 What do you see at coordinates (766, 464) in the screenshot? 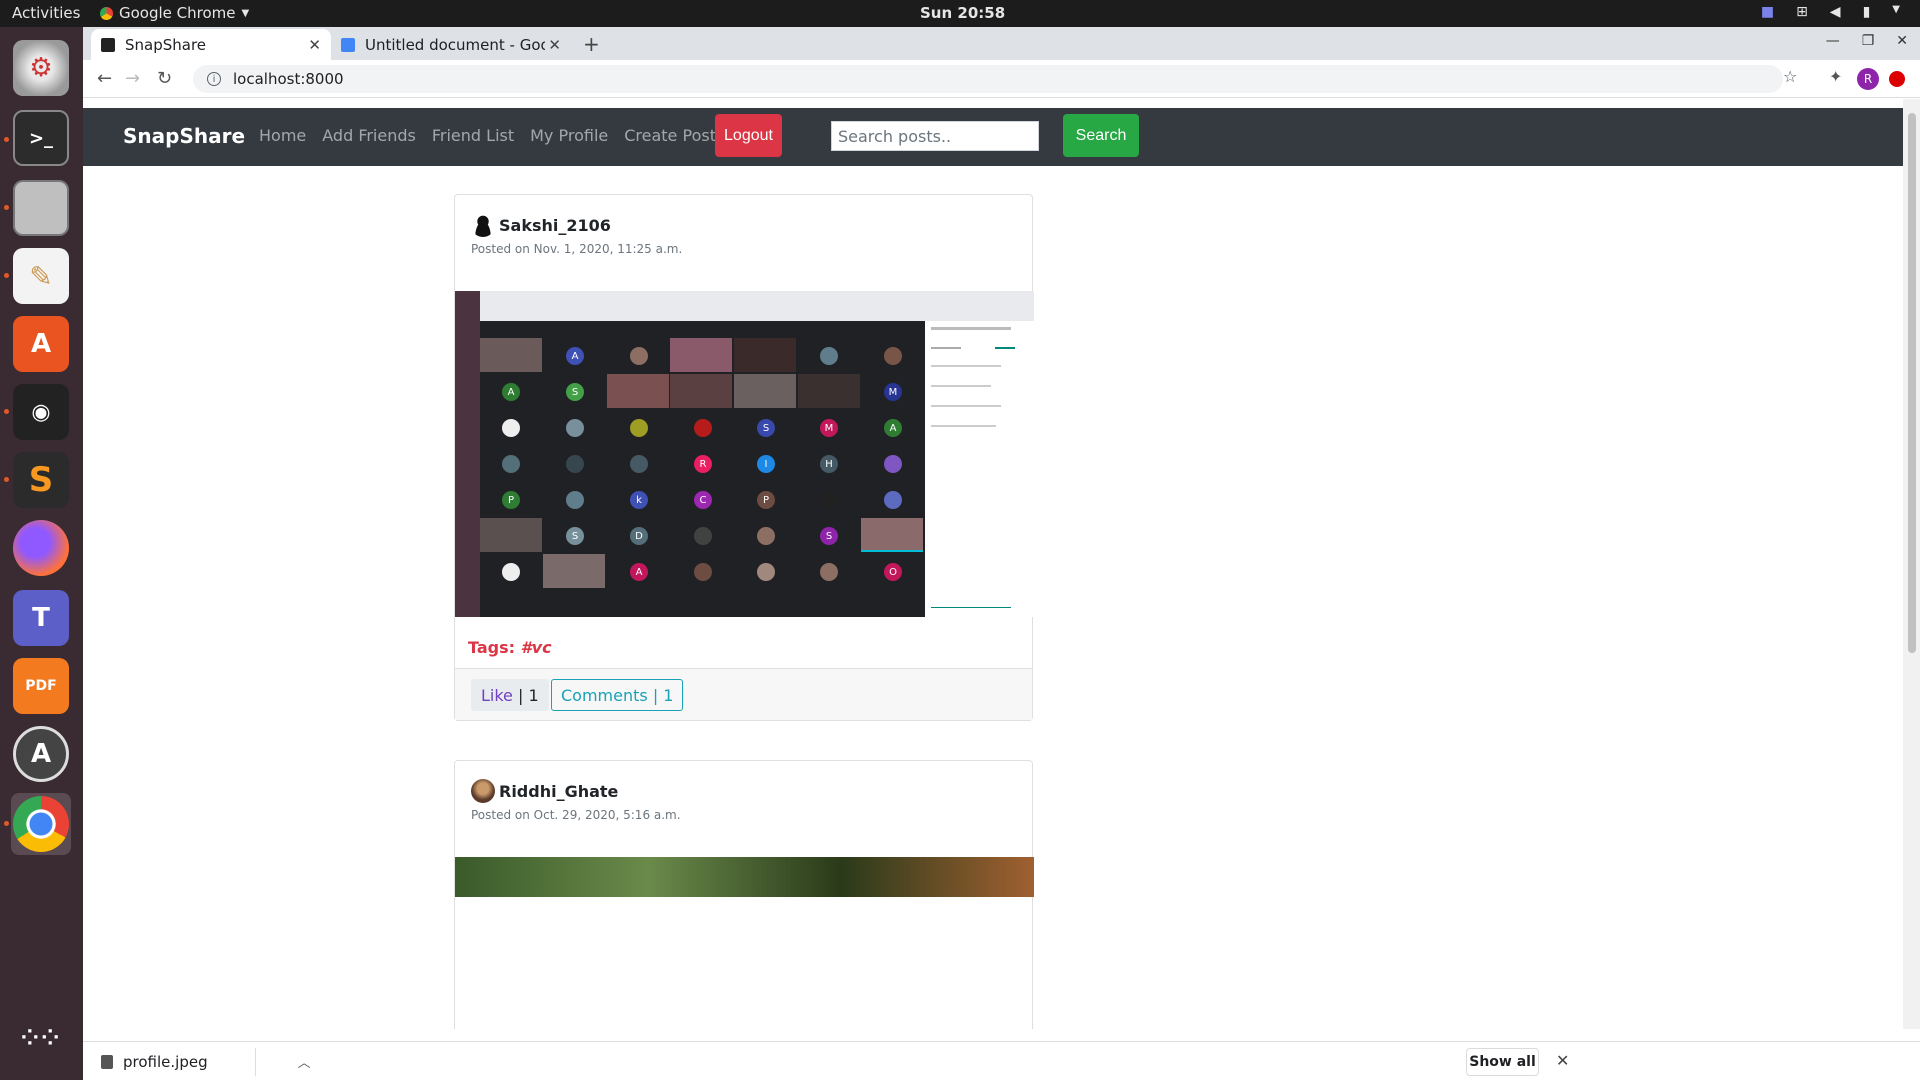
I see `participant-avatar: I` at bounding box center [766, 464].